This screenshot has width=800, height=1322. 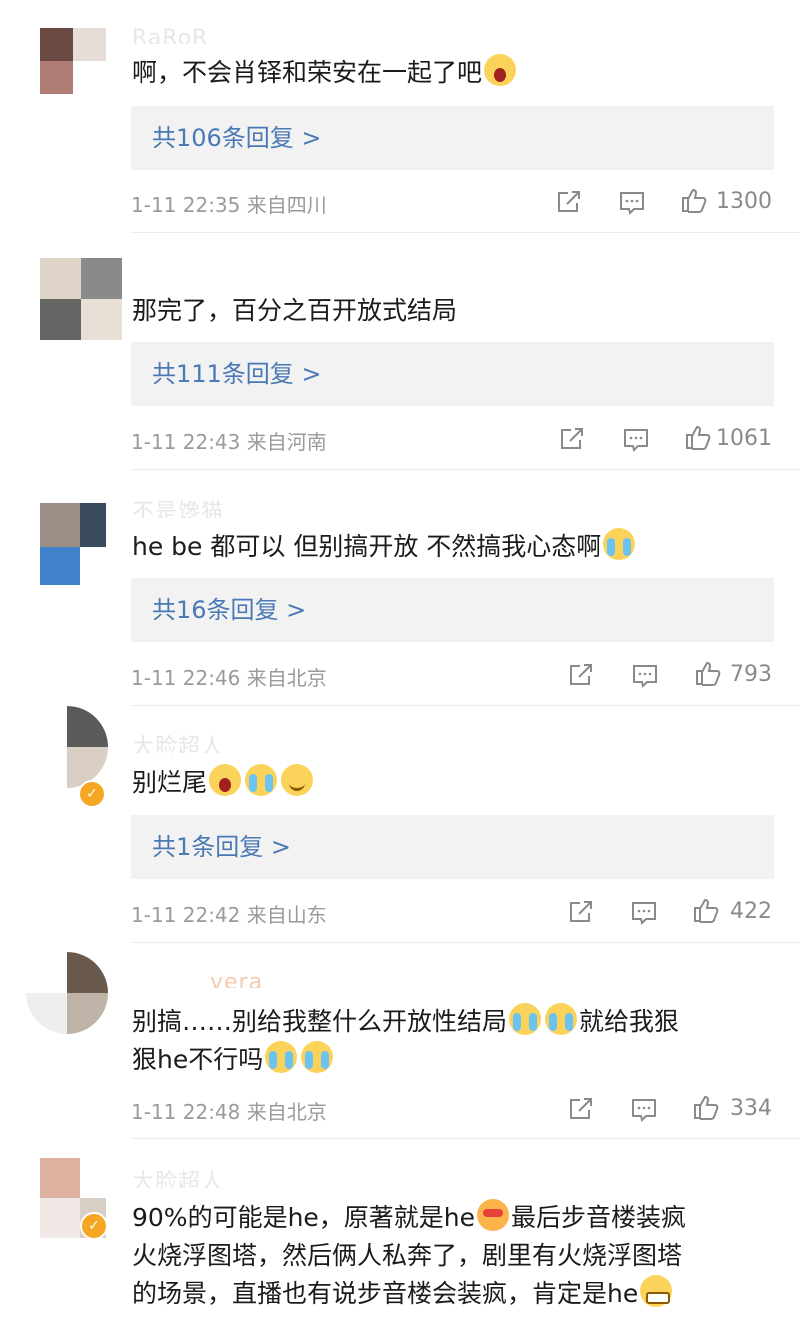 I want to click on comment-line: 90%的可能是he，原著就是he 最后步音楼装疯, so click(x=451, y=1218).